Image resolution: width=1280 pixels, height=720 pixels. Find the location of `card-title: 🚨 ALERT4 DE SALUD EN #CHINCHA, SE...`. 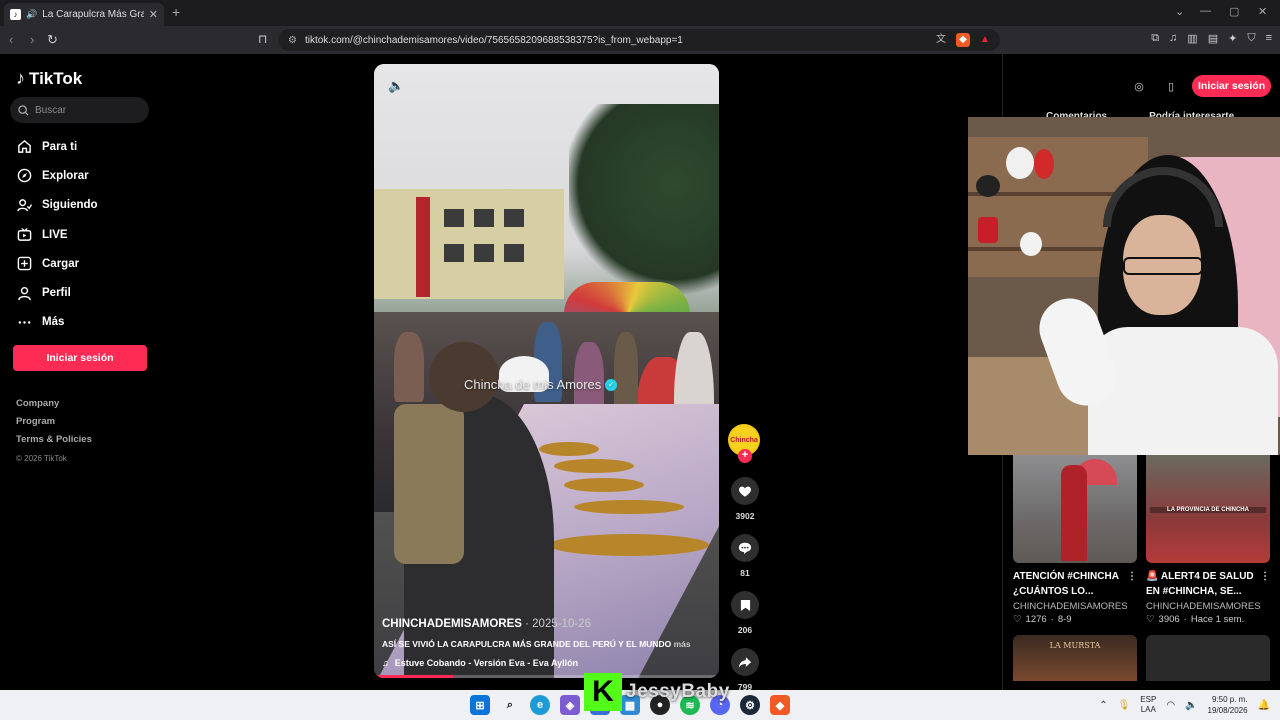

card-title: 🚨 ALERT4 DE SALUD EN #CHINCHA, SE... is located at coordinates (1200, 584).